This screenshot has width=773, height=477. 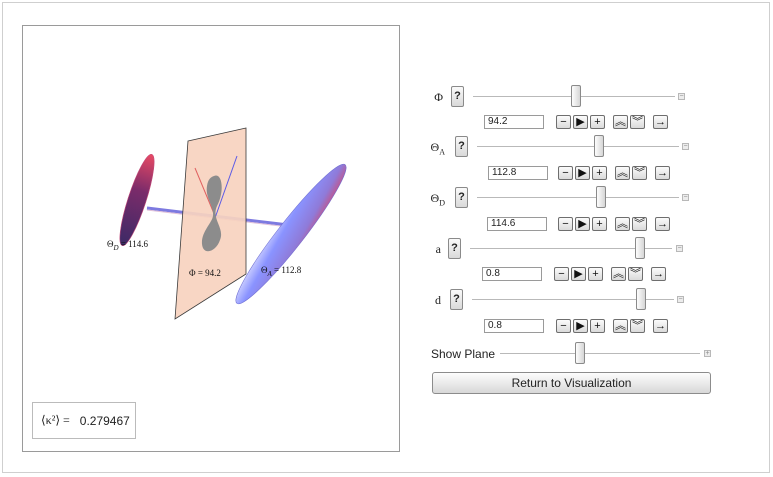 What do you see at coordinates (565, 173) in the screenshot?
I see `theta-a-decrement-button: −` at bounding box center [565, 173].